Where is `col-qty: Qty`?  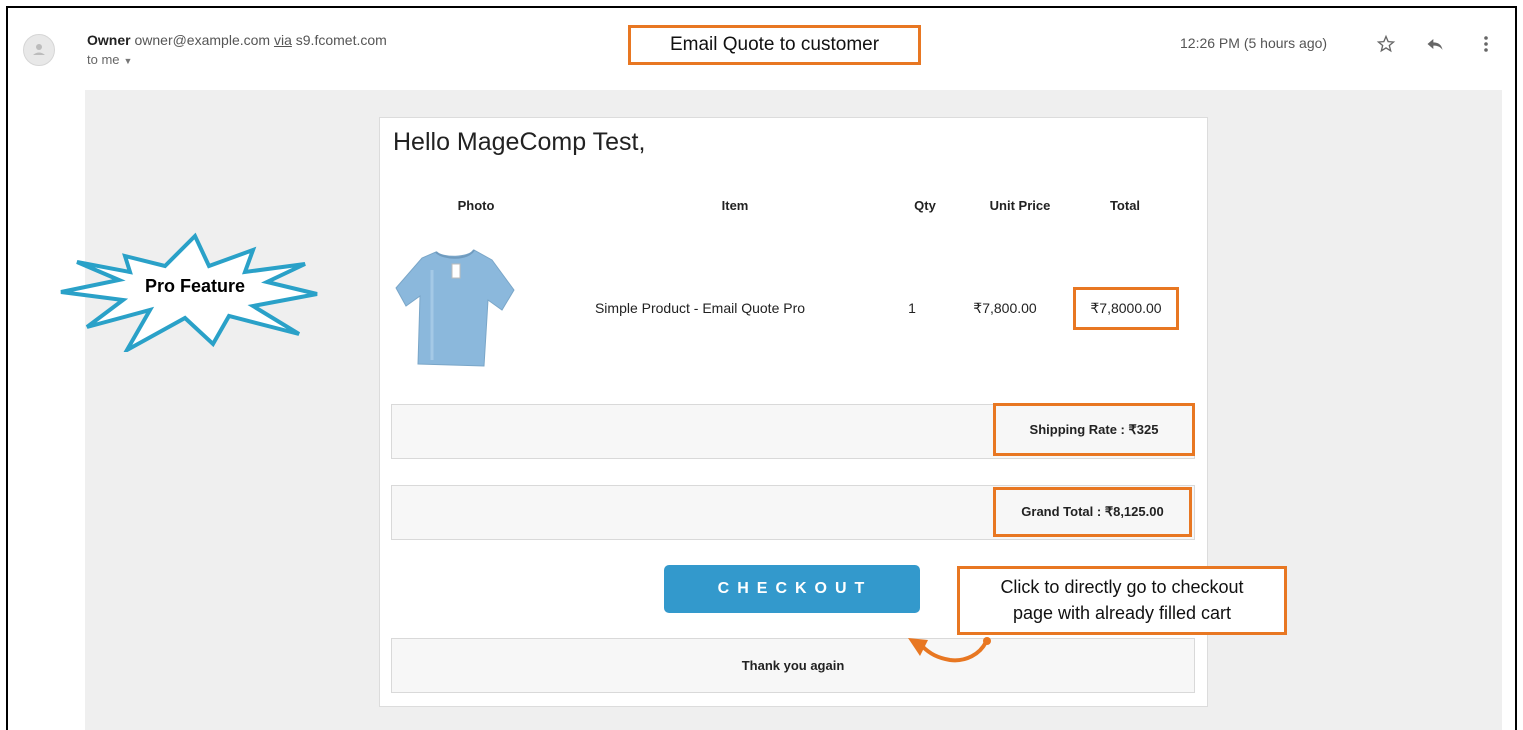
col-qty: Qty is located at coordinates (925, 205).